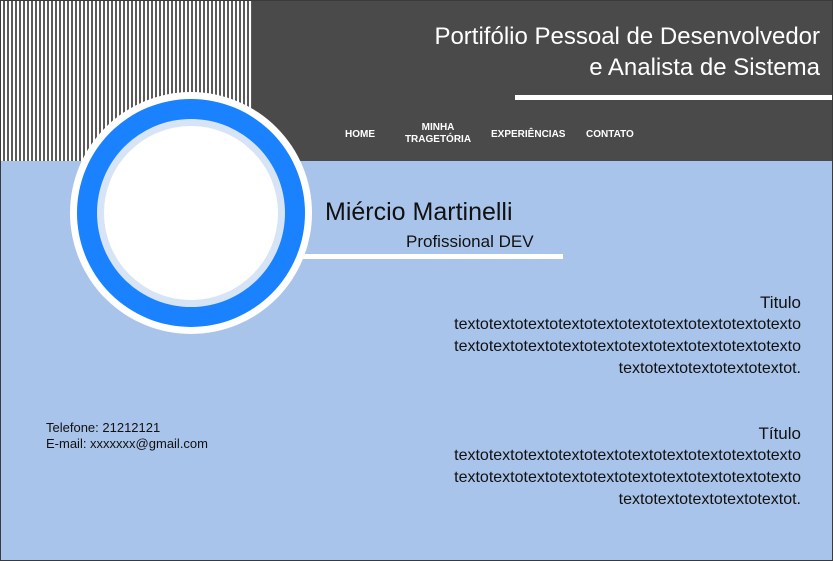 The height and width of the screenshot is (561, 837). What do you see at coordinates (779, 433) in the screenshot?
I see `section-title: Título` at bounding box center [779, 433].